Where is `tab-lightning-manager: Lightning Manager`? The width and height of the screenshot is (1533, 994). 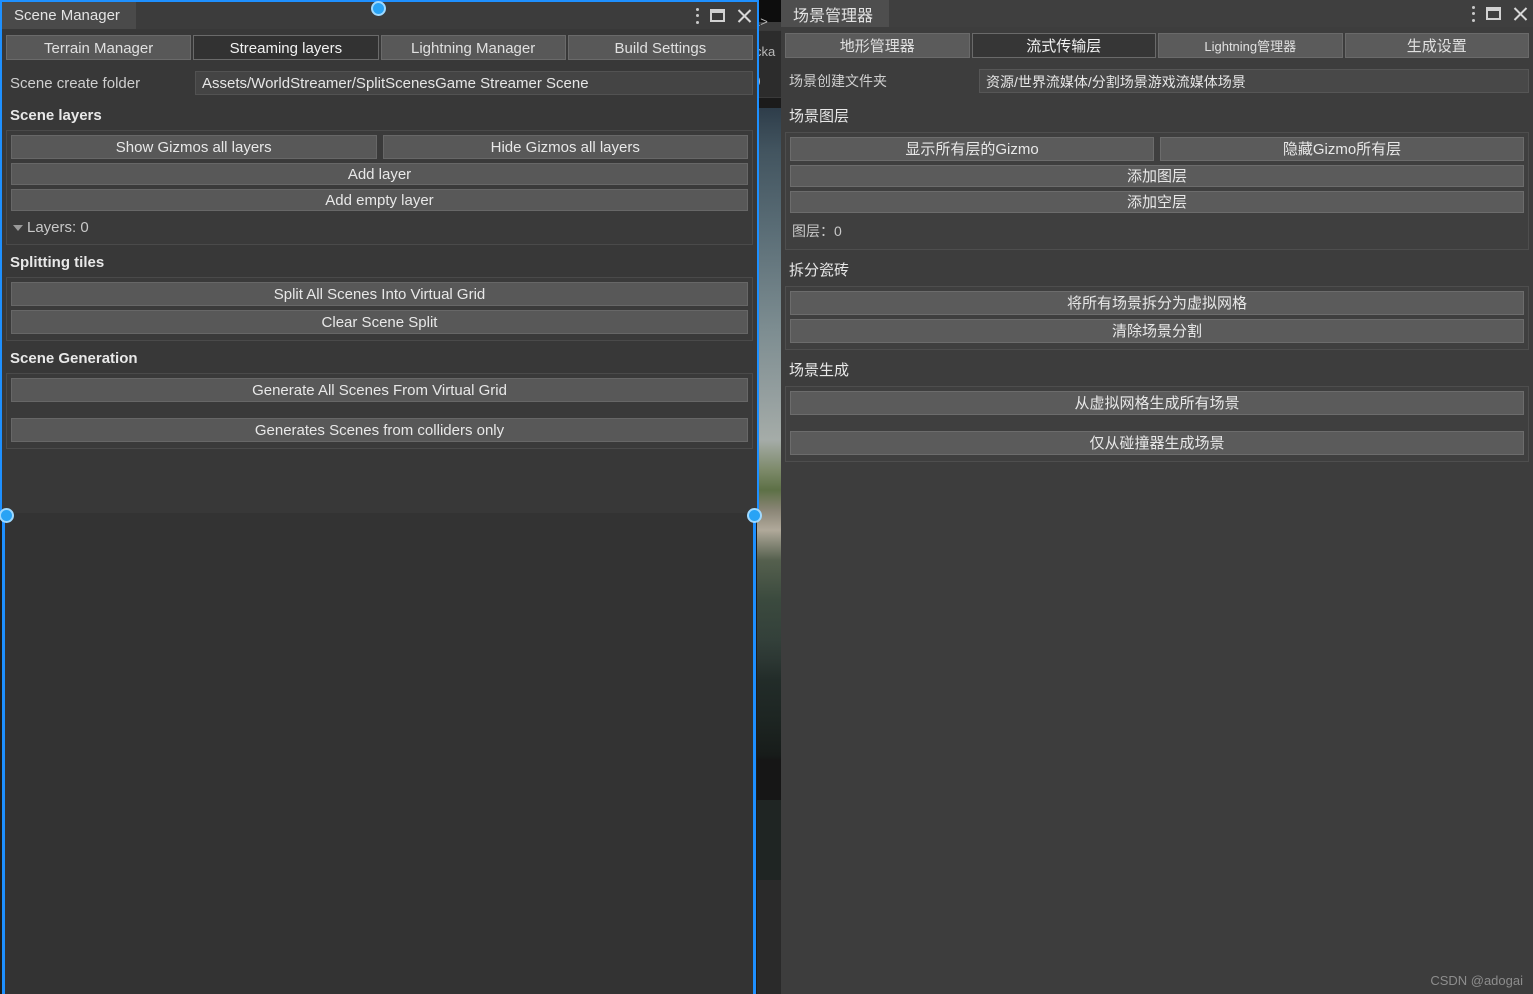
tab-lightning-manager: Lightning Manager is located at coordinates (473, 47).